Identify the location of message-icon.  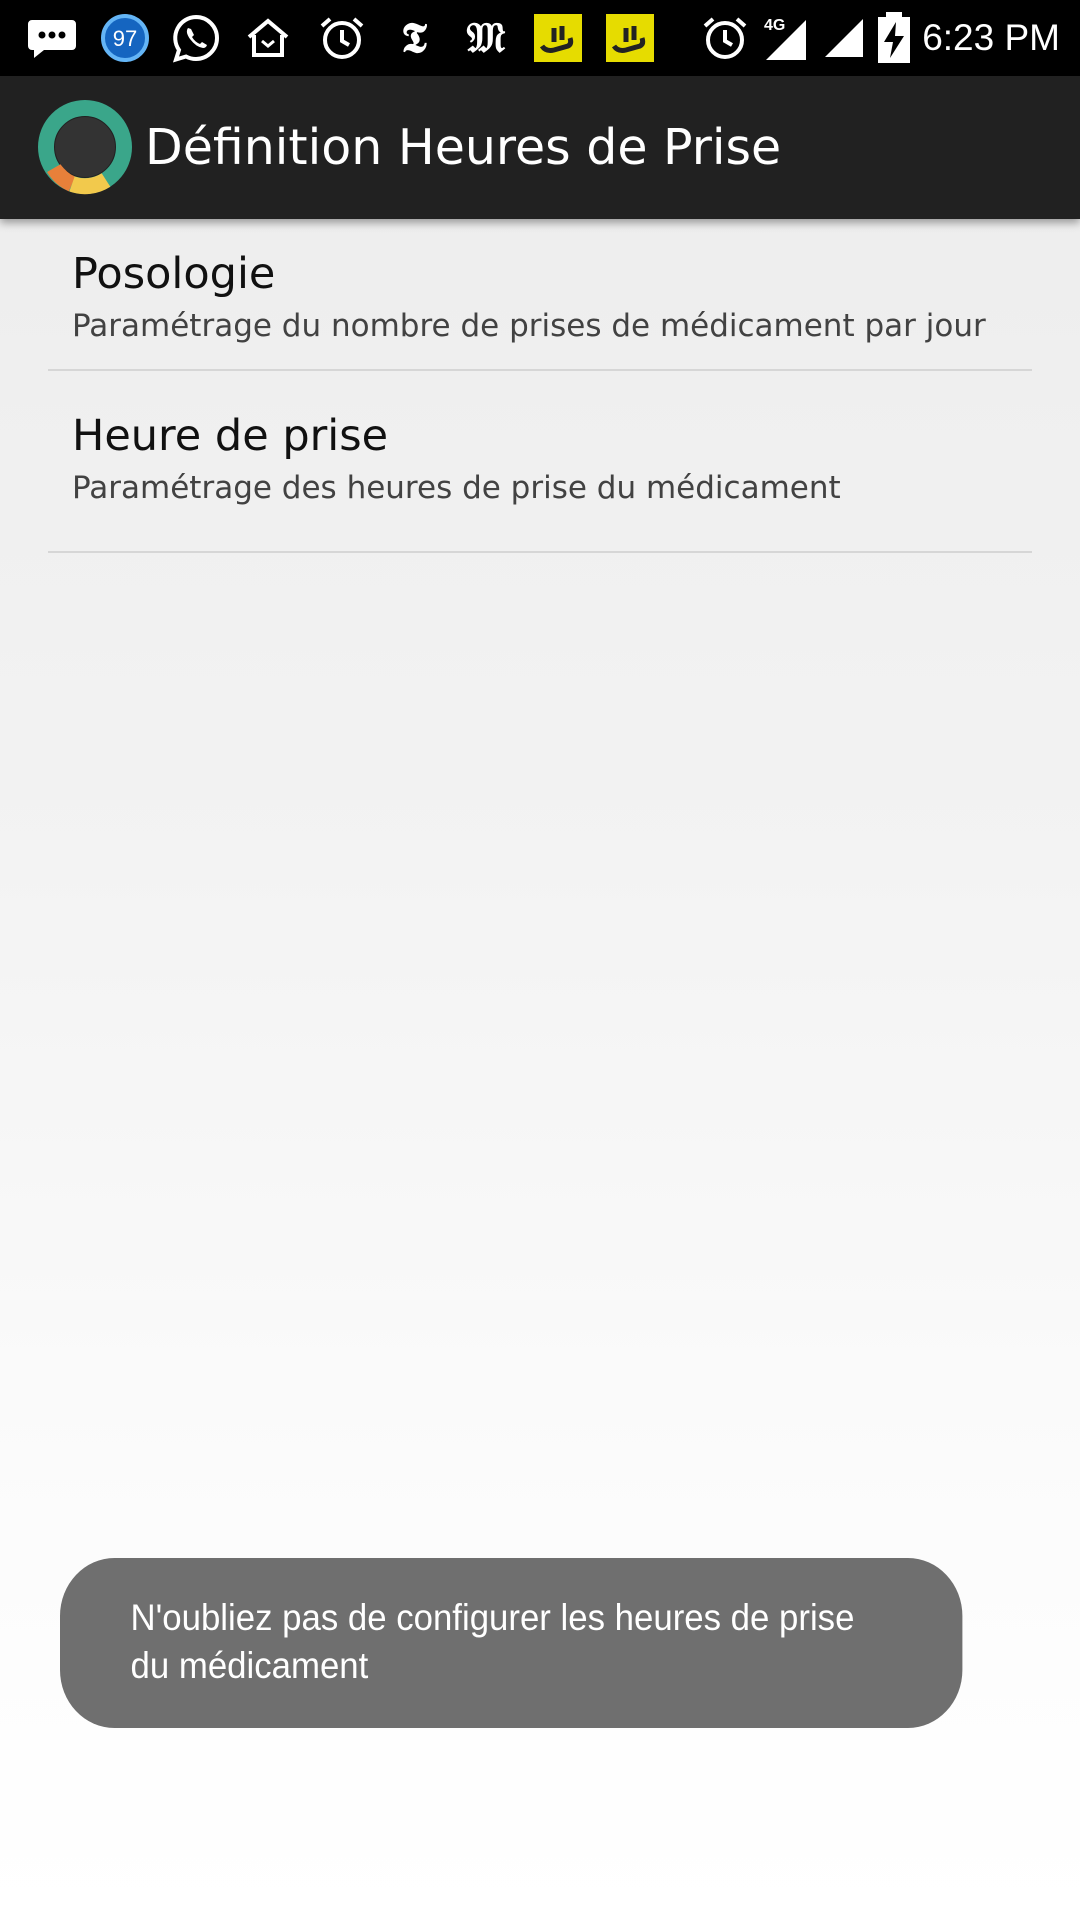
(52, 38).